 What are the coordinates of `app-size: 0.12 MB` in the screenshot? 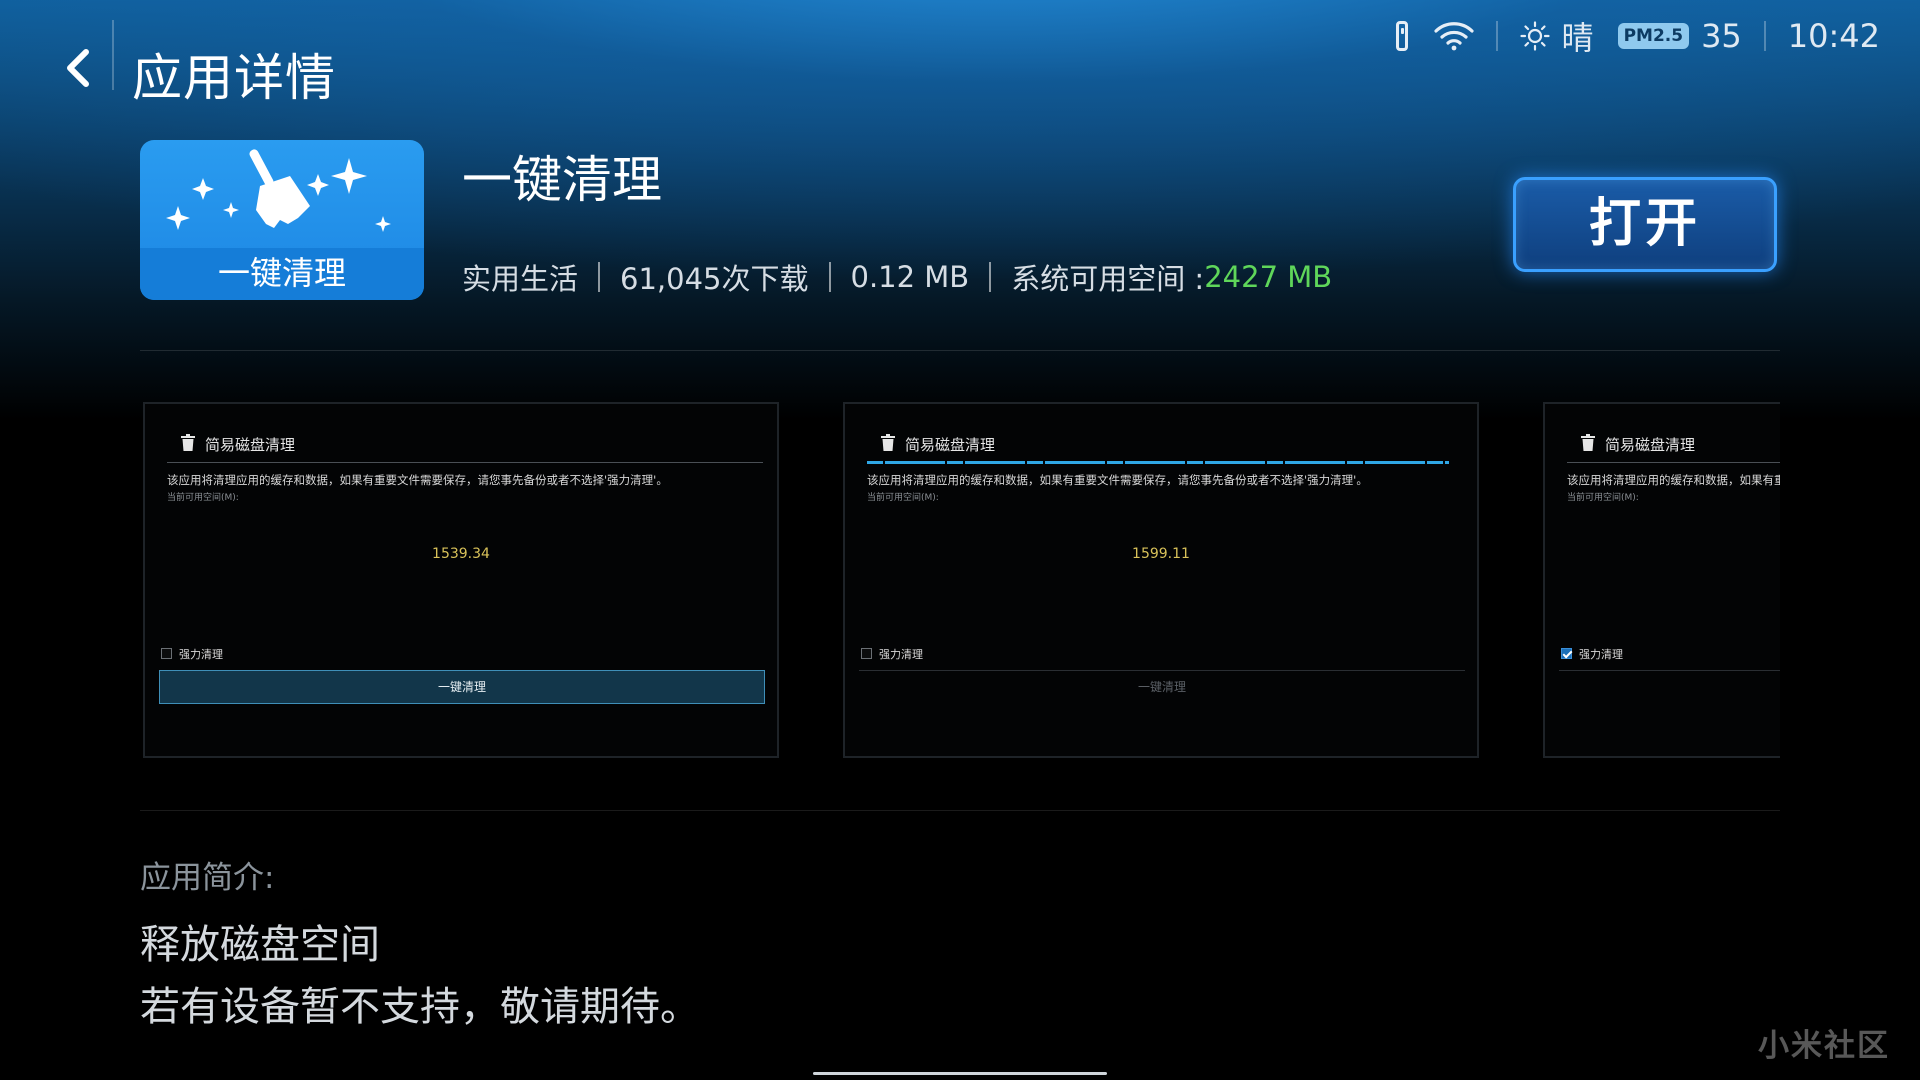 It's located at (910, 277).